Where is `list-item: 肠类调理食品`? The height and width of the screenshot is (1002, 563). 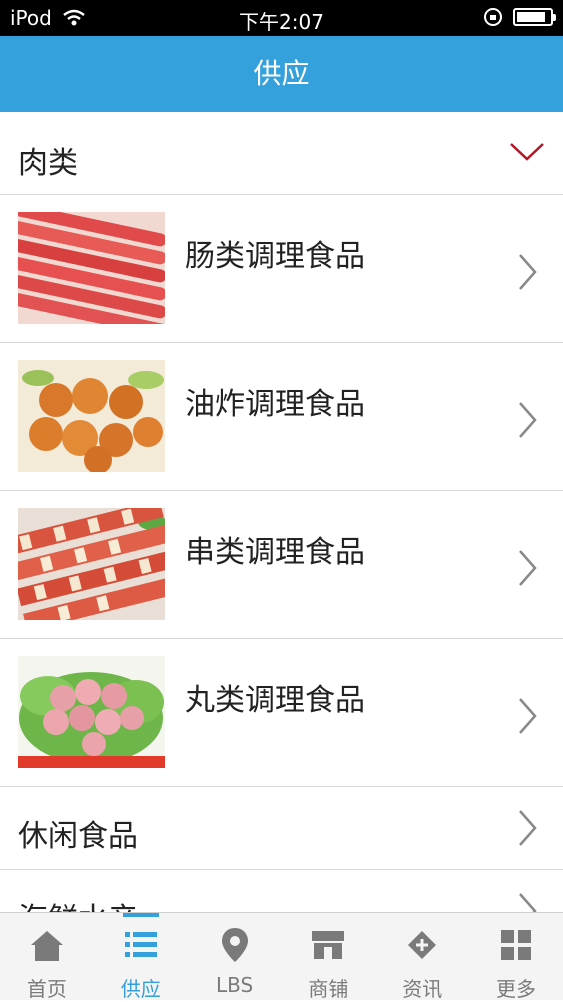
list-item: 肠类调理食品 is located at coordinates (281, 269).